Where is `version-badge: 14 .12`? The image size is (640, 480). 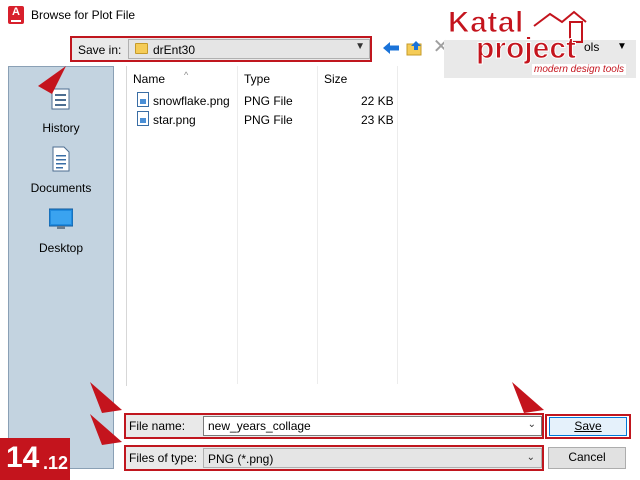 version-badge: 14 .12 is located at coordinates (35, 459).